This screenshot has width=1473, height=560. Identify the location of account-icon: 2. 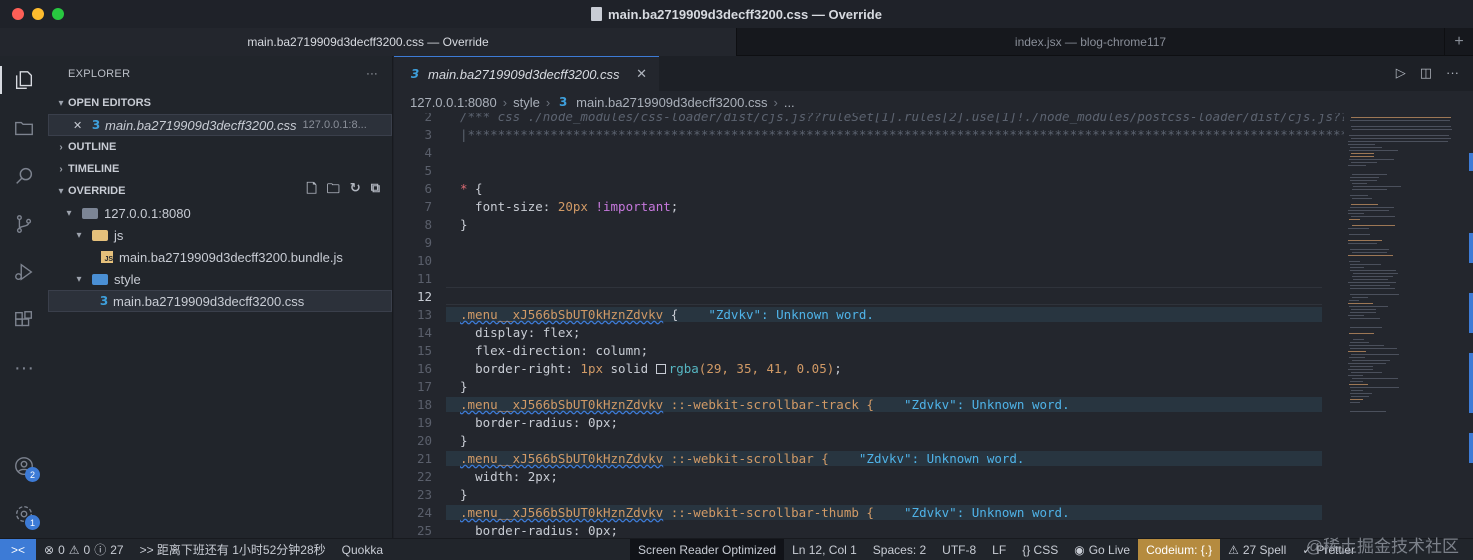
(26, 468).